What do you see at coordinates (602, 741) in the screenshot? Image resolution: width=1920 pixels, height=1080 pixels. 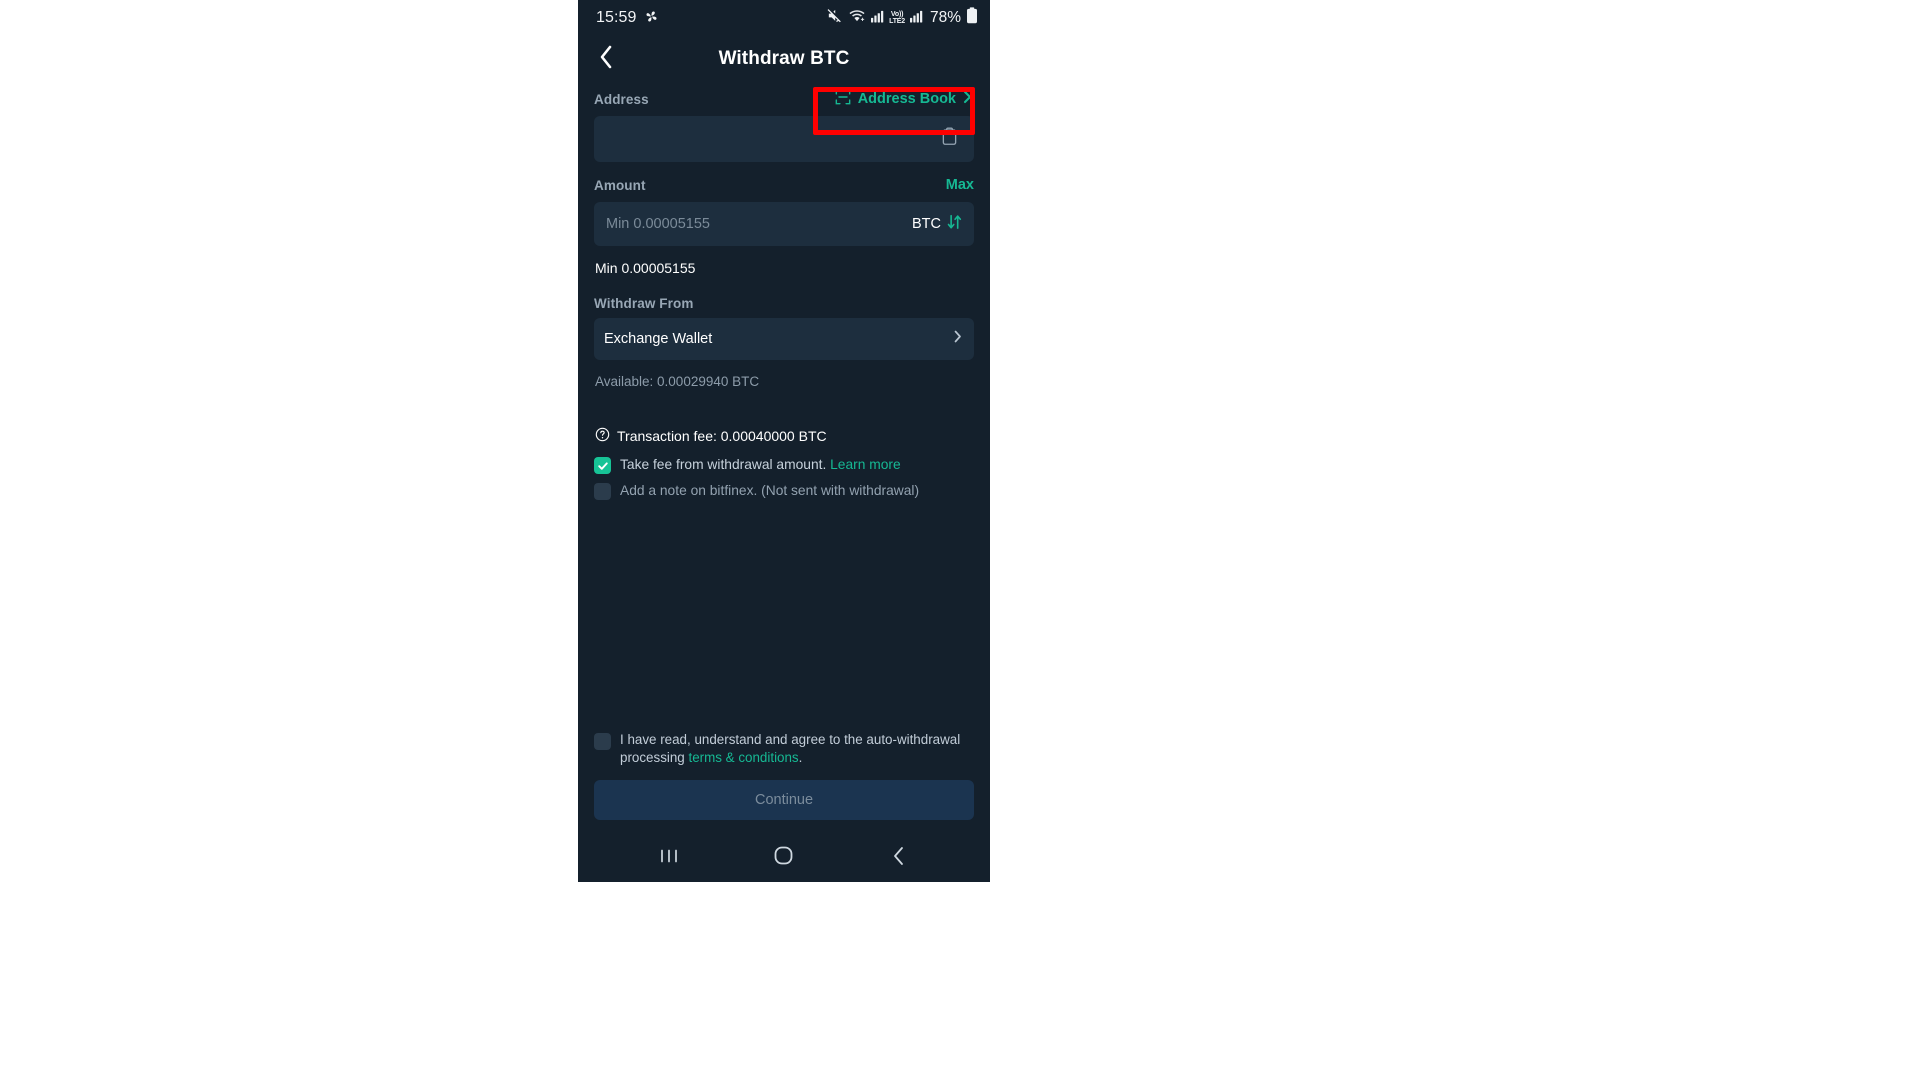 I see `terms-checkbox` at bounding box center [602, 741].